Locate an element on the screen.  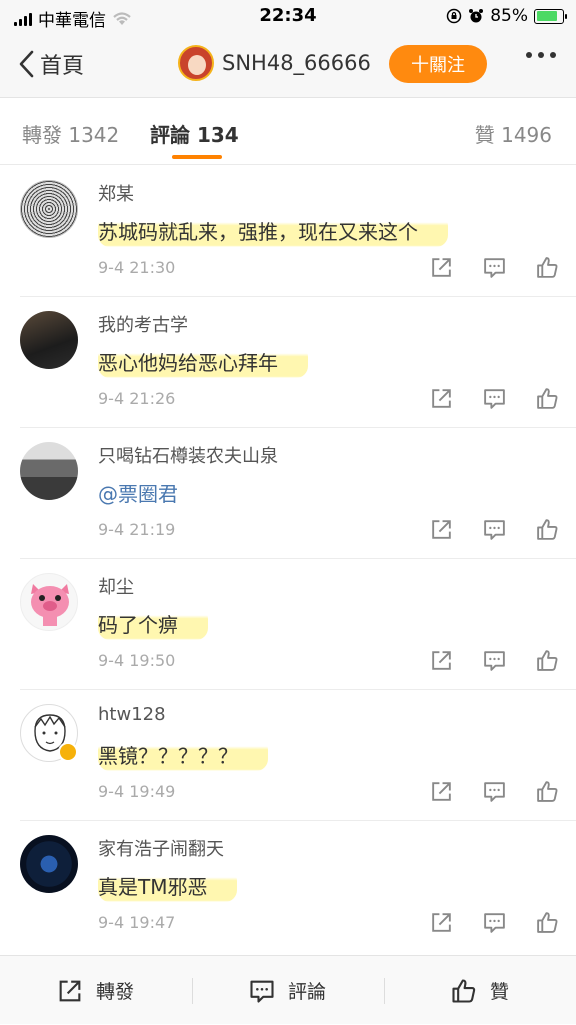
comment-item: 我的考古学 恶心他妈给恶心拜年 9-4 21:26 is located at coordinates (298, 362).